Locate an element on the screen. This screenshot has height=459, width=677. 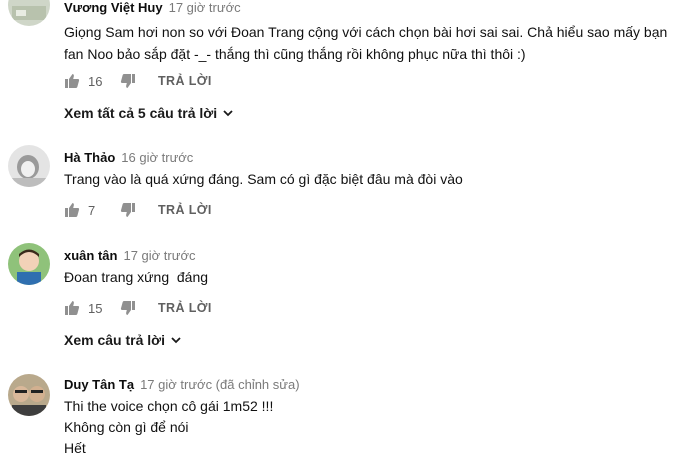
view-replies-label: Xem tất cả 5 câu trả lời is located at coordinates (141, 113).